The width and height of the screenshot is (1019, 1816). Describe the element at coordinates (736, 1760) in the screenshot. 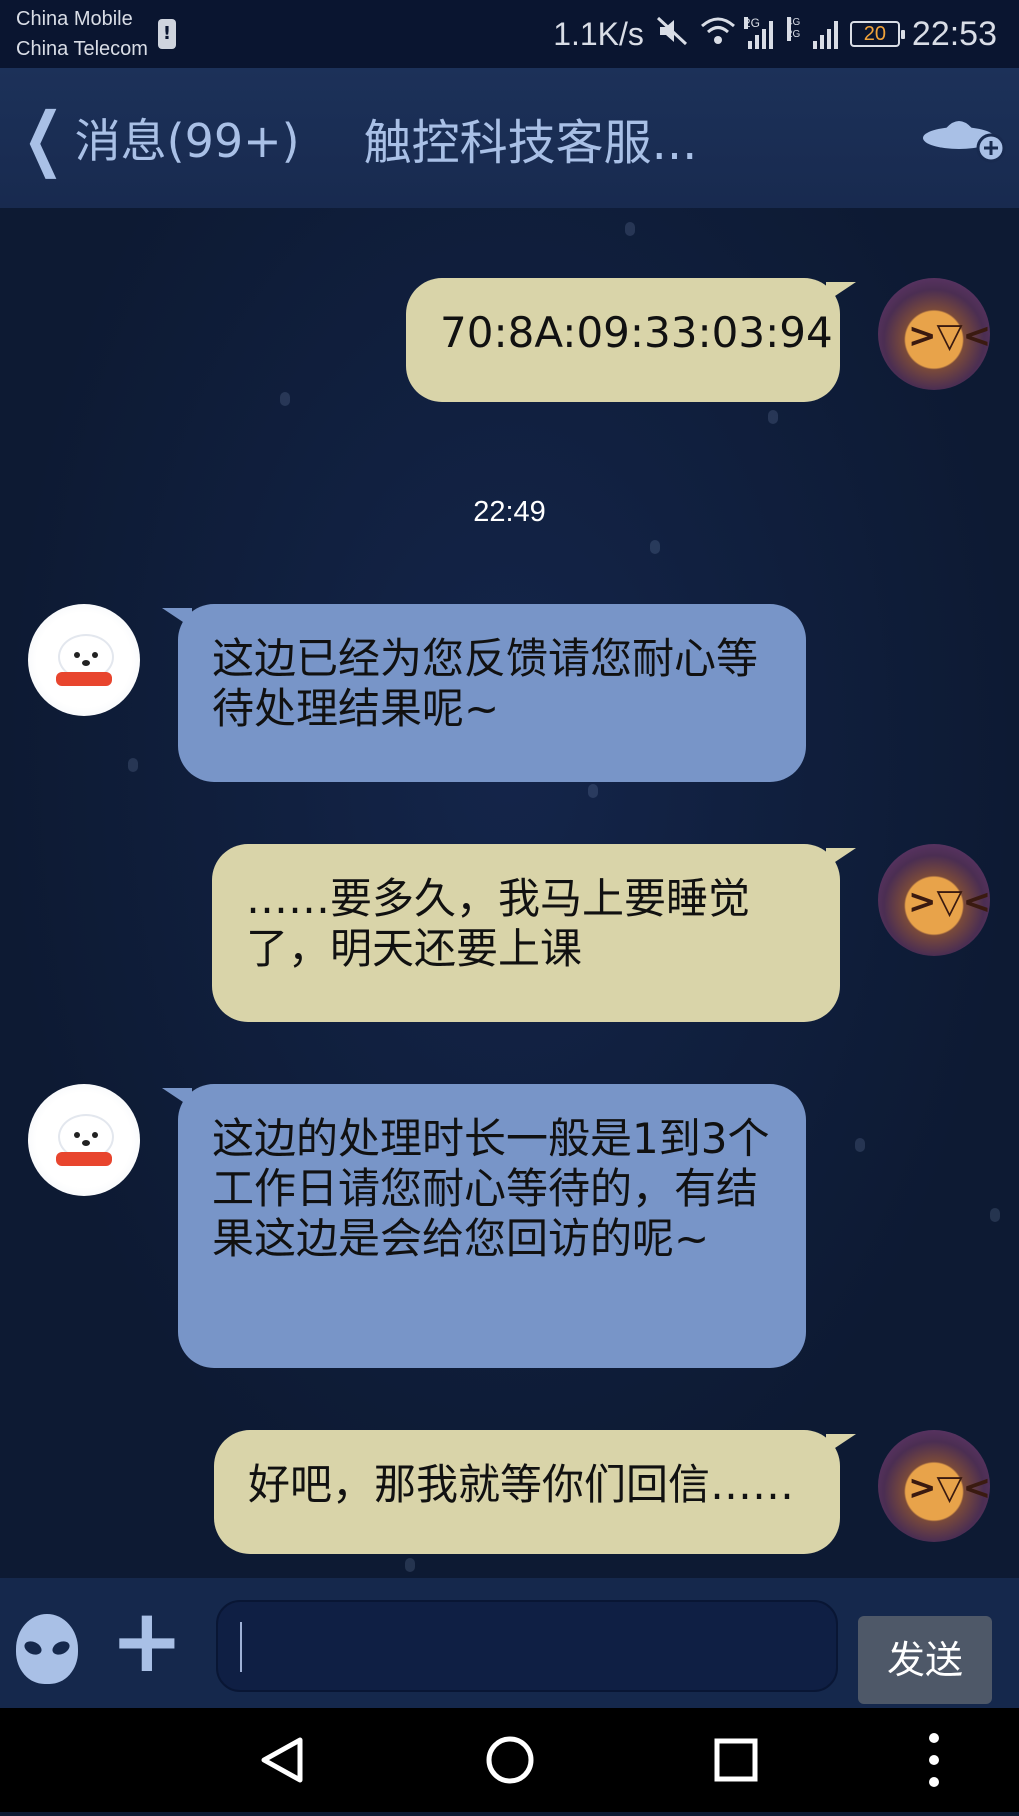

I see `recents-nav-icon` at that location.